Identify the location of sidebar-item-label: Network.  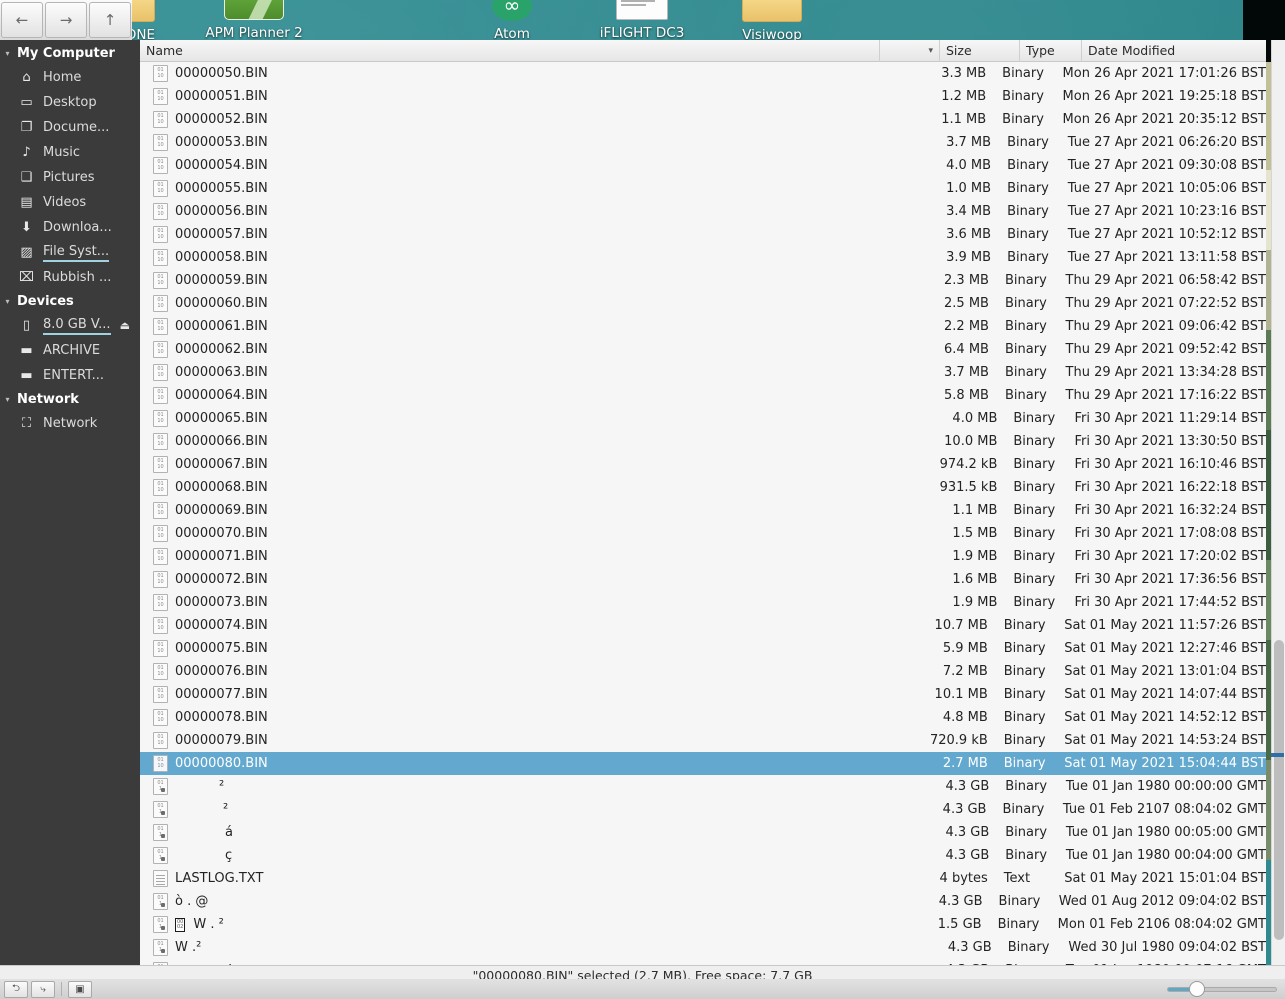
(70, 423).